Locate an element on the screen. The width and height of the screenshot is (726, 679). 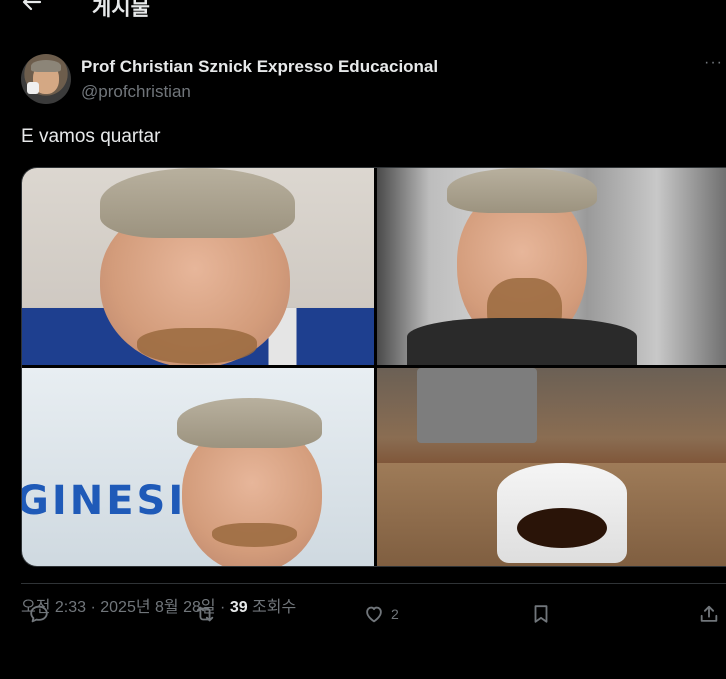
photo-4-coffee is located at coordinates (562, 528).